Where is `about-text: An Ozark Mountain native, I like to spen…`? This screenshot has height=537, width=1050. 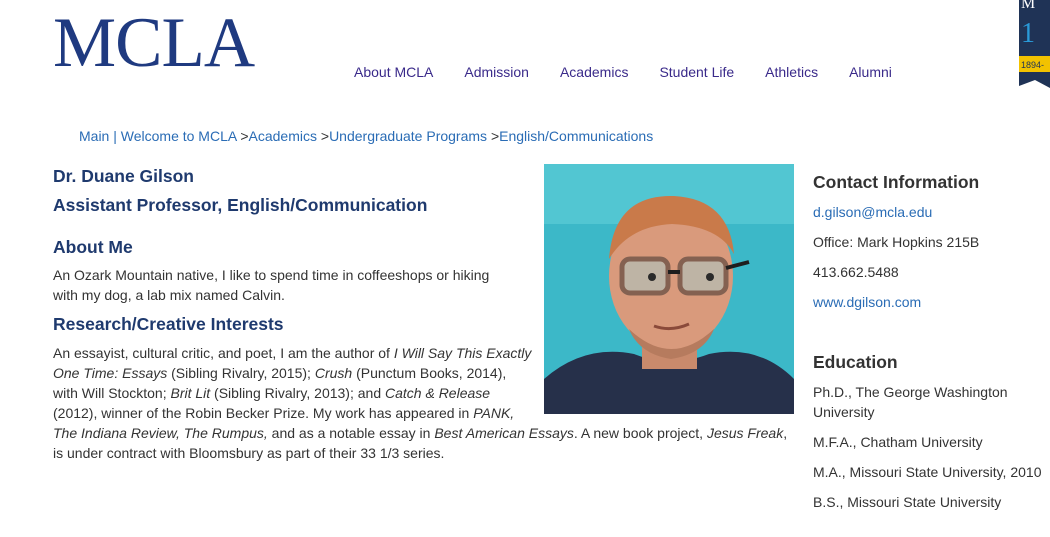
about-text: An Ozark Mountain native, I like to spen… is located at coordinates (271, 285).